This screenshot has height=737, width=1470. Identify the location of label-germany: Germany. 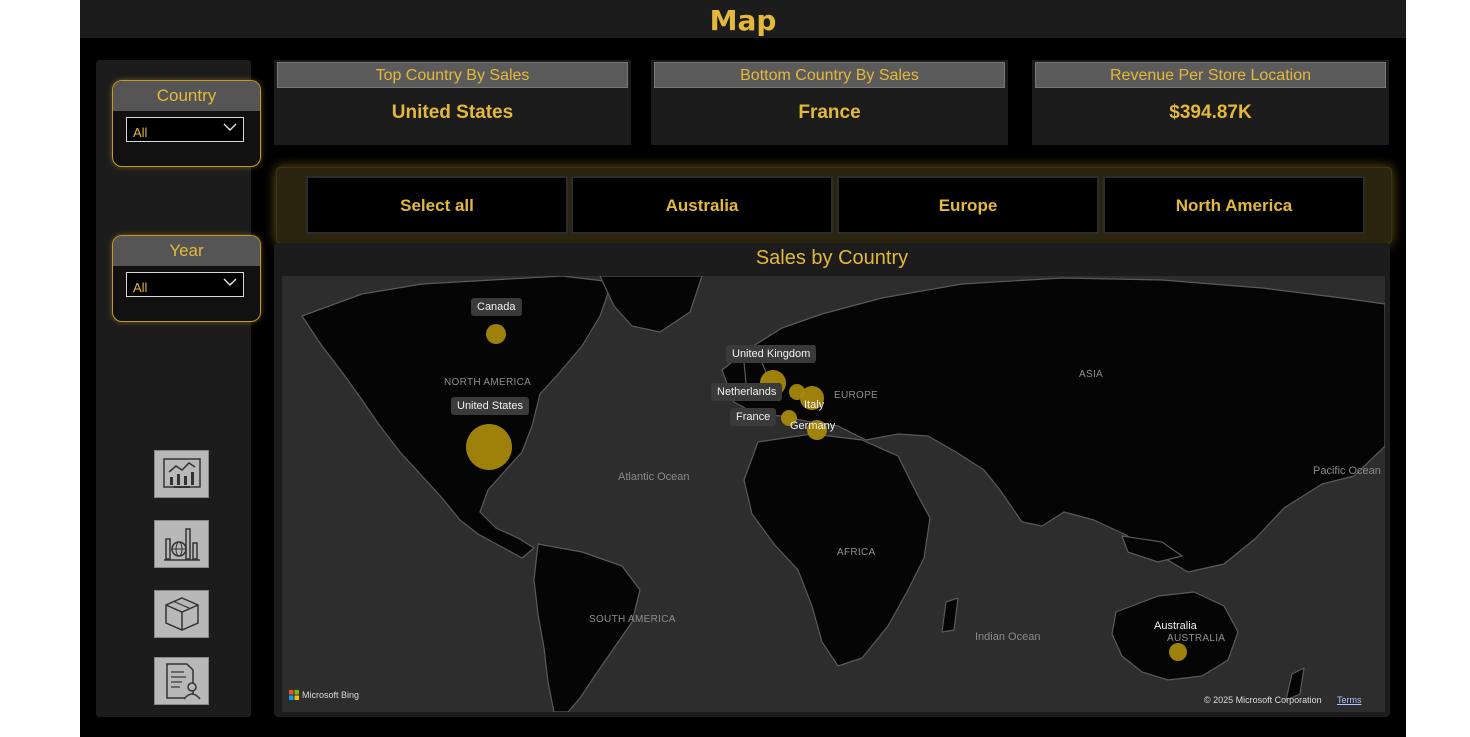
(813, 426).